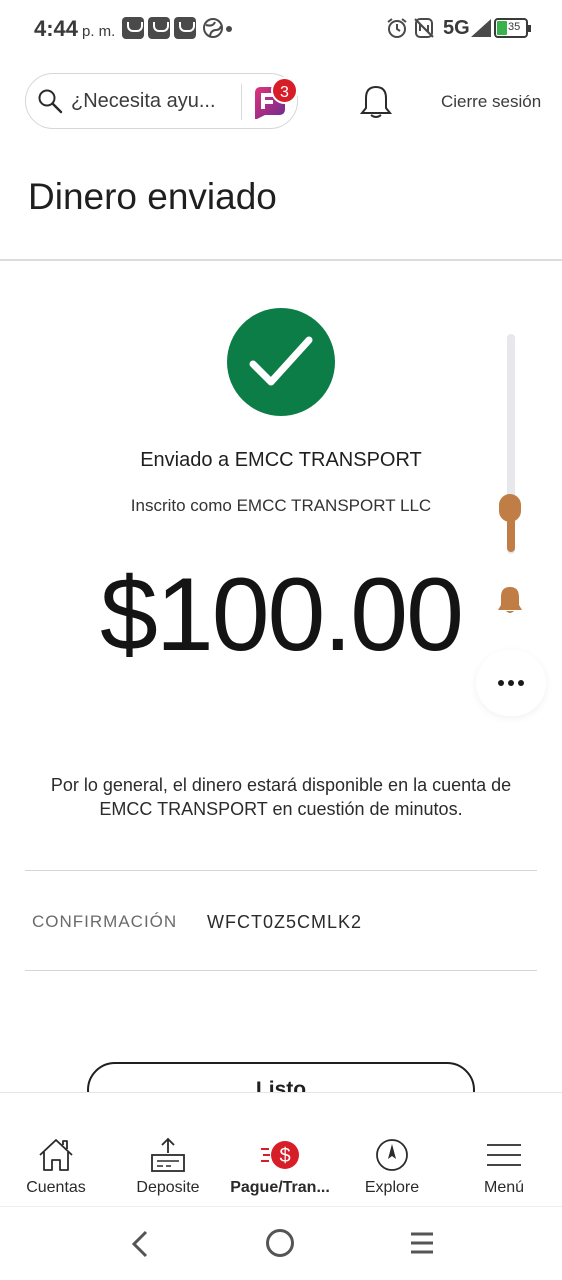 This screenshot has width=562, height=1280. I want to click on home-button-icon, so click(280, 1243).